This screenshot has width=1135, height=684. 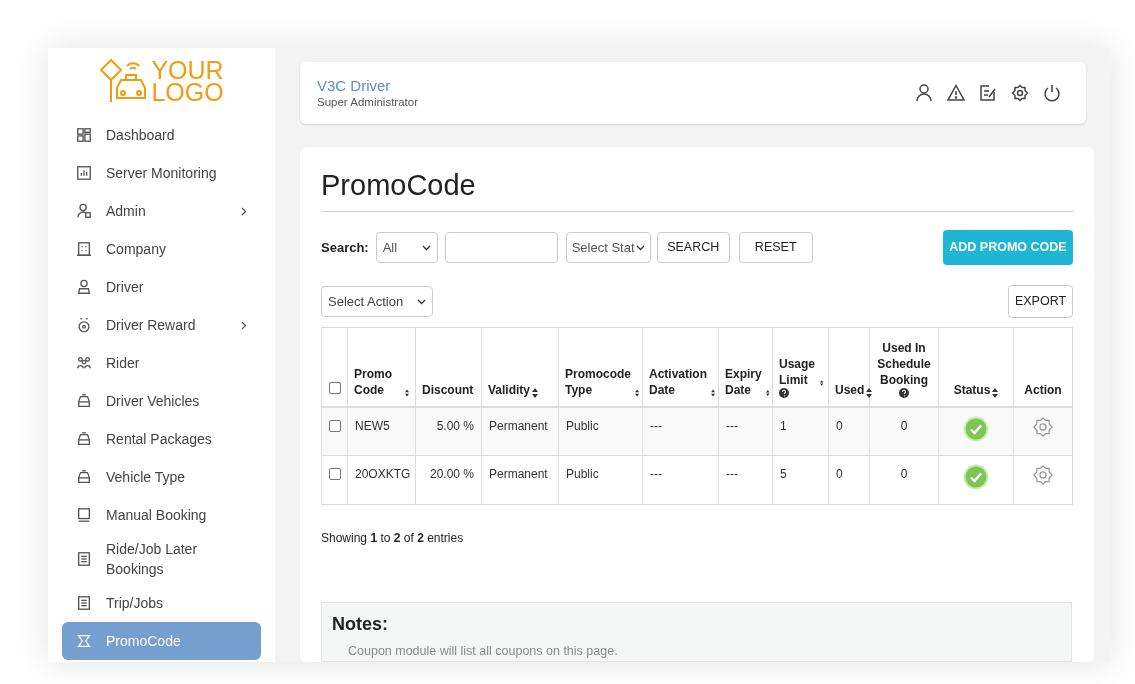 What do you see at coordinates (372, 425) in the screenshot?
I see `table-cell: NEW5` at bounding box center [372, 425].